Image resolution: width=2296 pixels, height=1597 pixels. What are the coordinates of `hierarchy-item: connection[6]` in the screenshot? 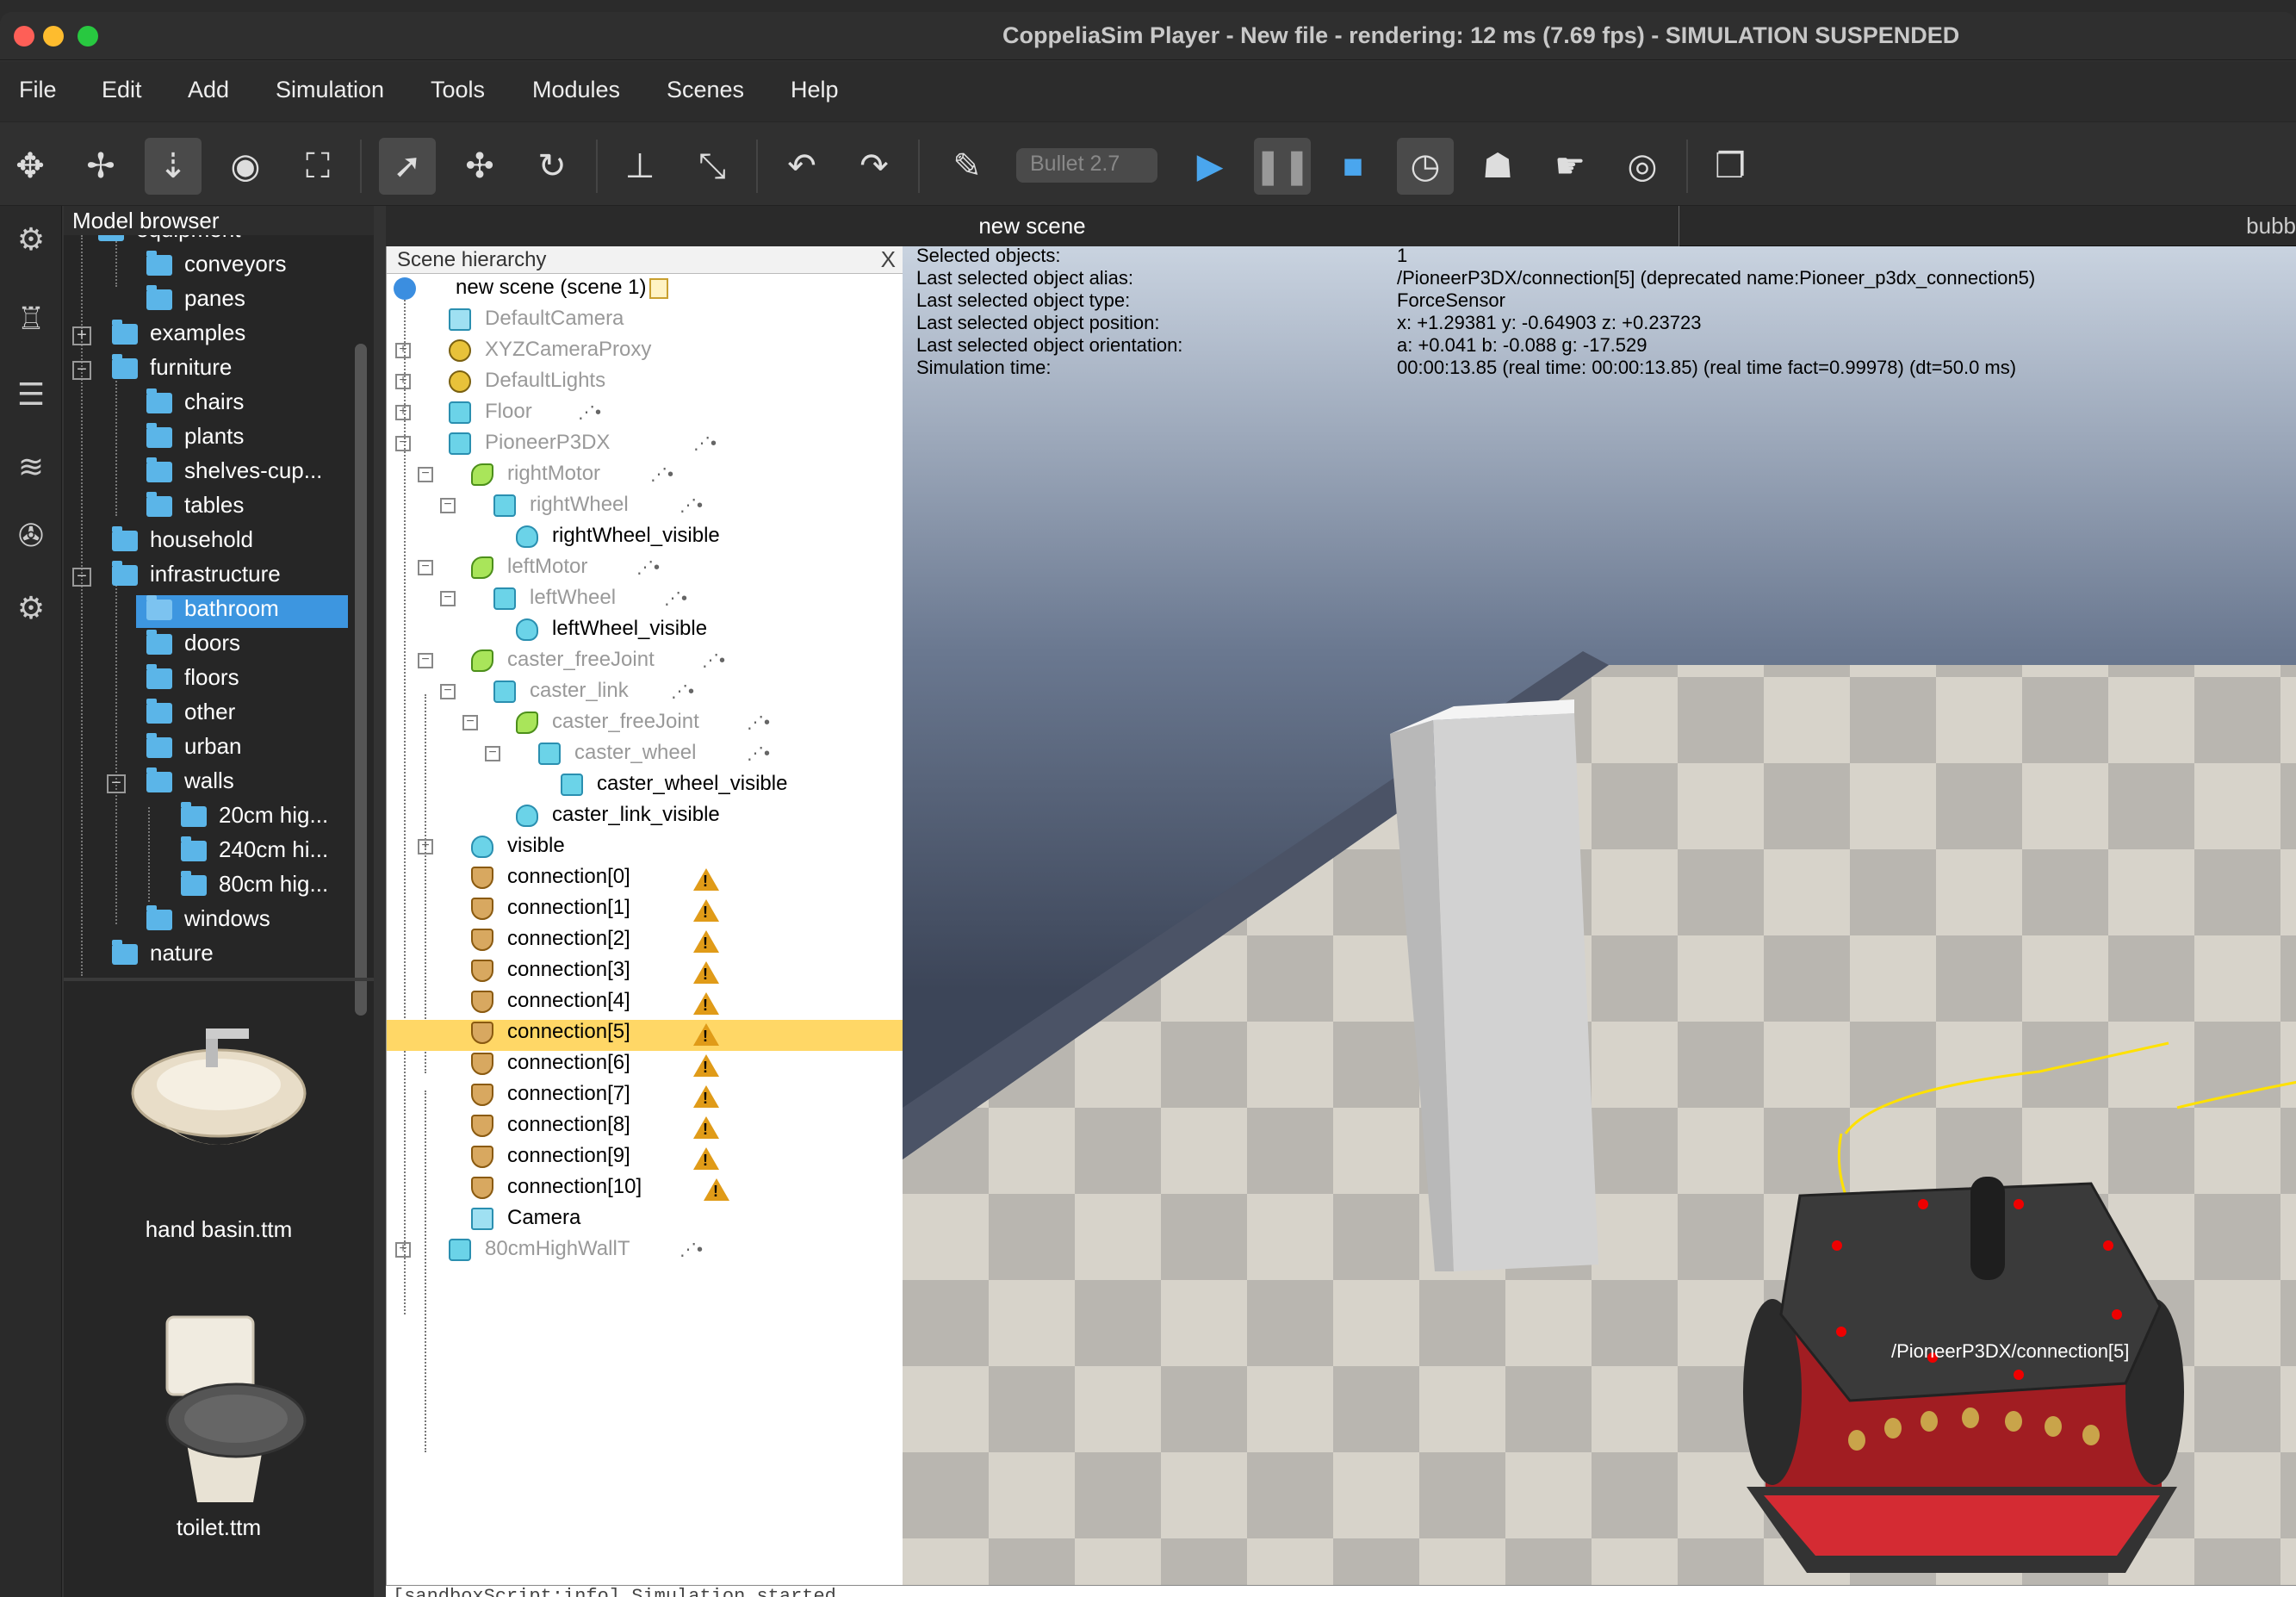 It's located at (550, 1067).